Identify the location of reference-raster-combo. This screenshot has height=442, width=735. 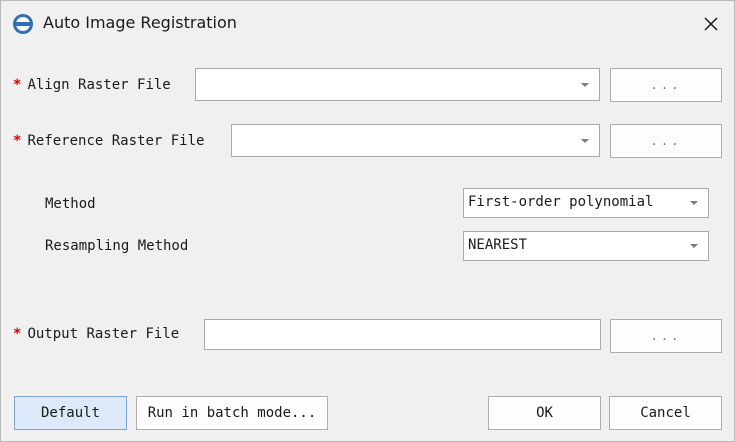
(415, 140).